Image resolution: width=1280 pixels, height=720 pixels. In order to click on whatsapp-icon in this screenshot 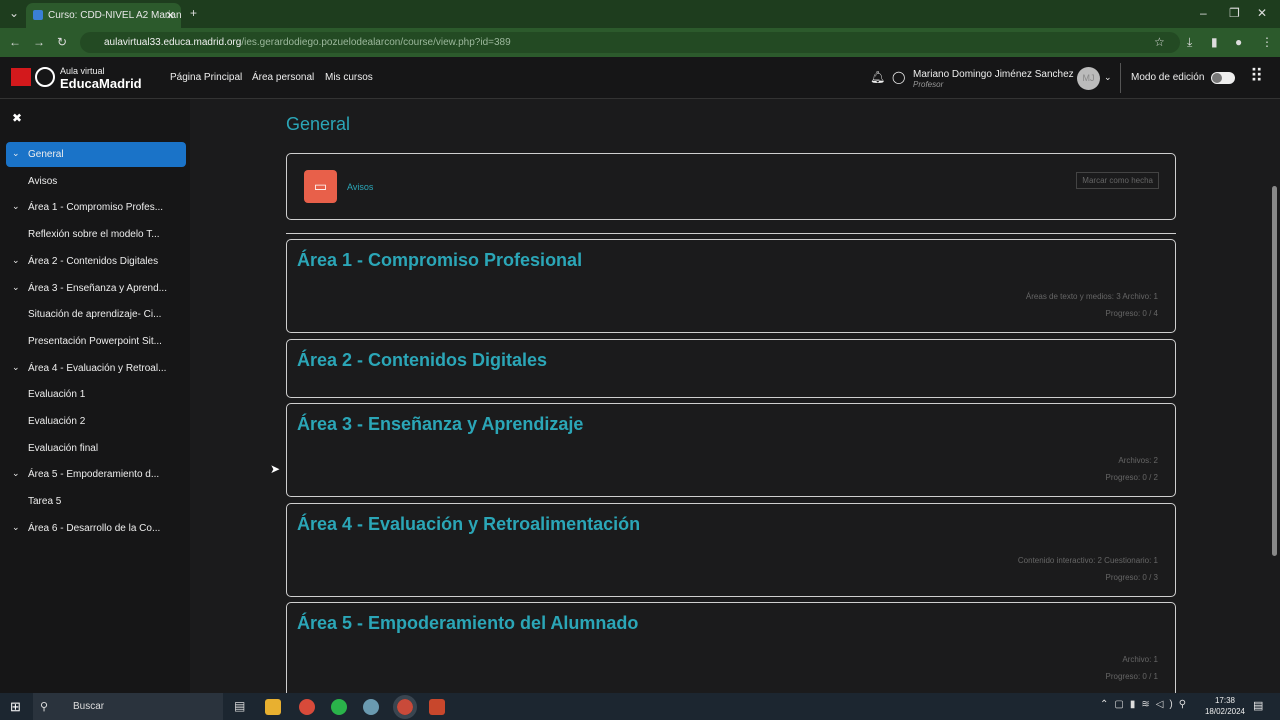, I will do `click(339, 707)`.